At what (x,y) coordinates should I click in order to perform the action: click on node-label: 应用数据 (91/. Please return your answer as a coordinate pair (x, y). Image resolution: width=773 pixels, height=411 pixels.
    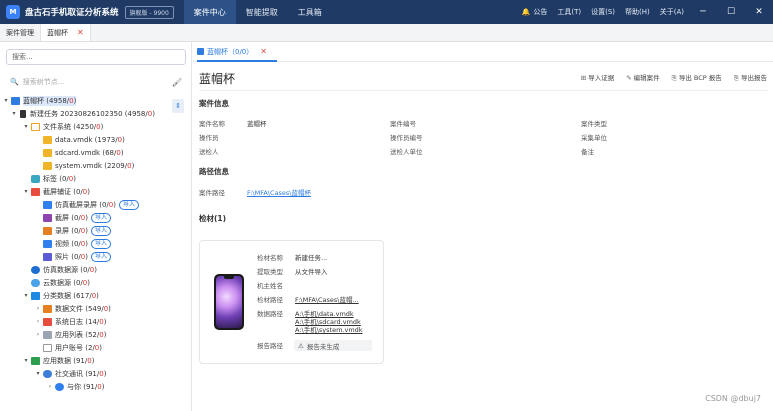
    Looking at the image, I should click on (65, 360).